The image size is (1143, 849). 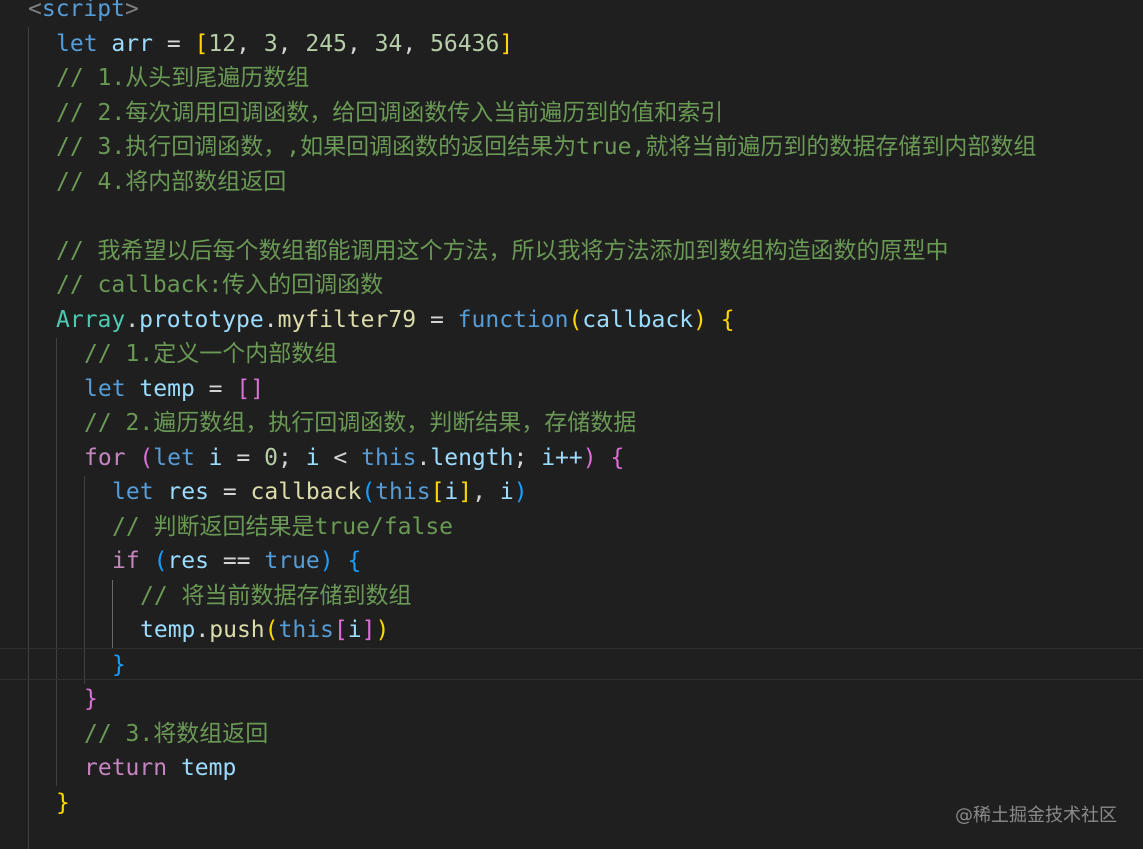 What do you see at coordinates (571, 527) in the screenshot?
I see `code-line-16: // 判断返回结果是true/false` at bounding box center [571, 527].